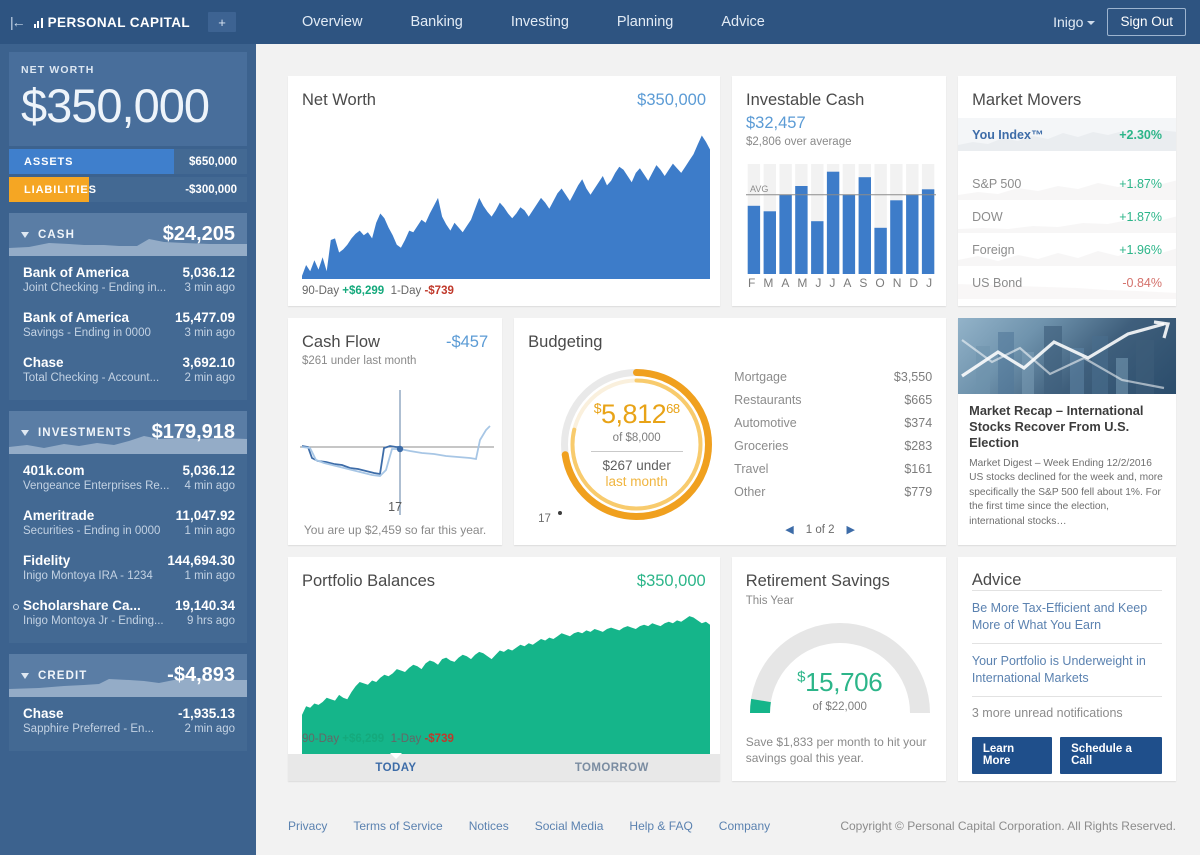 The image size is (1200, 855). What do you see at coordinates (759, 189) in the screenshot?
I see `svg-text: AVG` at bounding box center [759, 189].